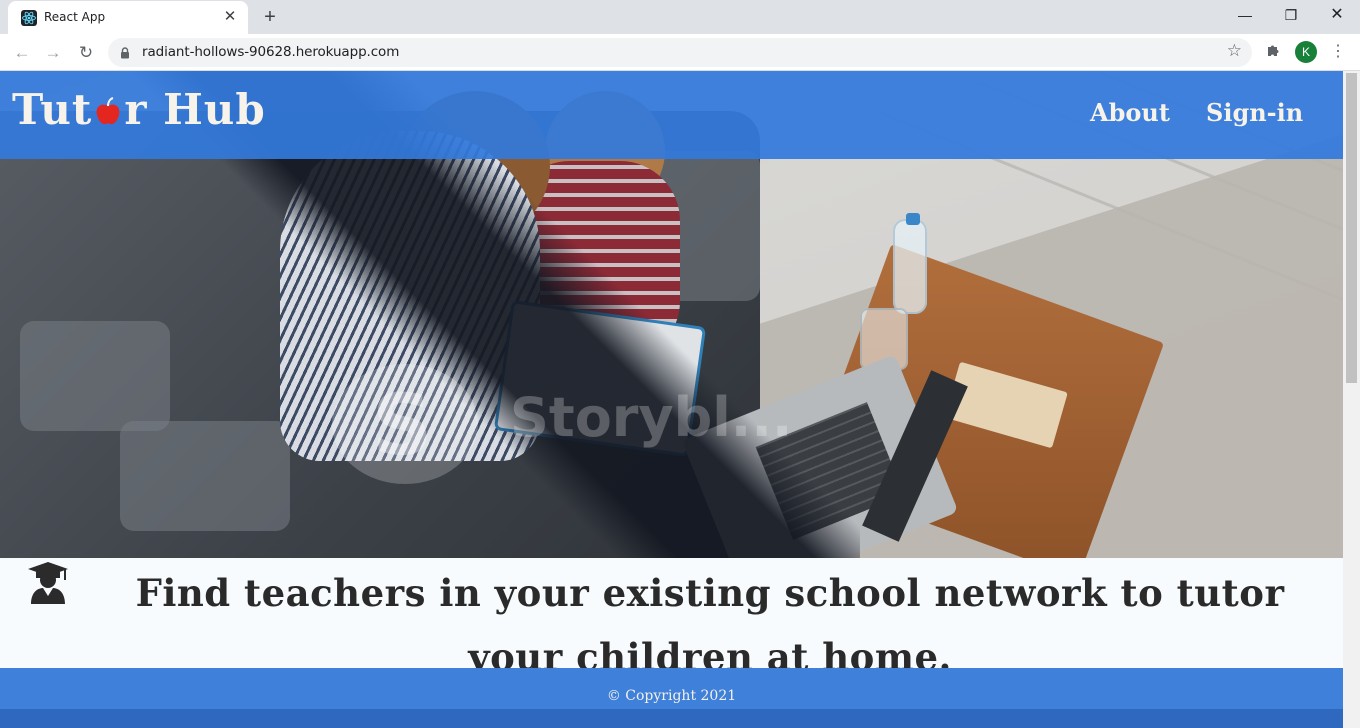  I want to click on address-bar: radiant-hollows-90628.herokuapp.com ☆, so click(680, 52).